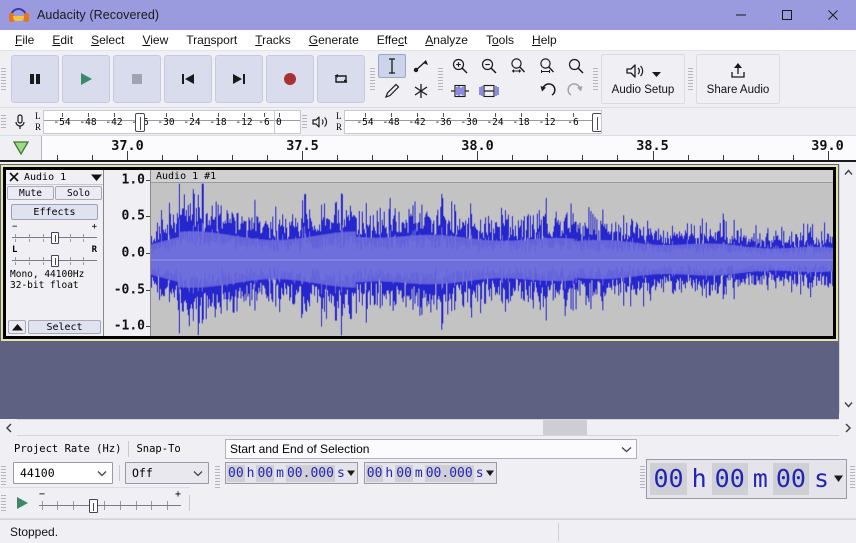 Image resolution: width=856 pixels, height=543 pixels. I want to click on menu-select: Select, so click(107, 40).